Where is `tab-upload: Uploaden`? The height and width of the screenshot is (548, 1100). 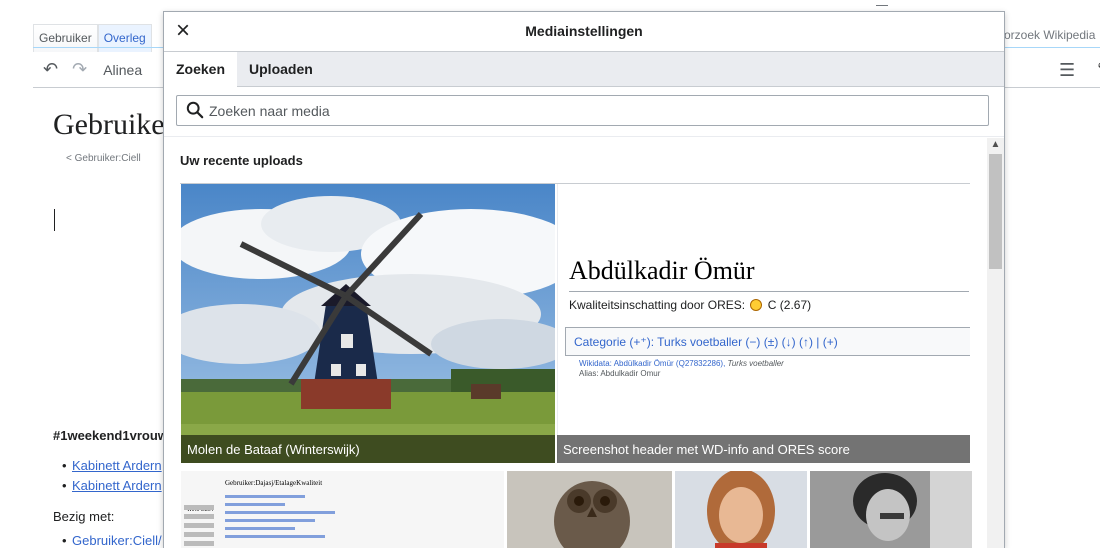
tab-upload: Uploaden is located at coordinates (281, 69).